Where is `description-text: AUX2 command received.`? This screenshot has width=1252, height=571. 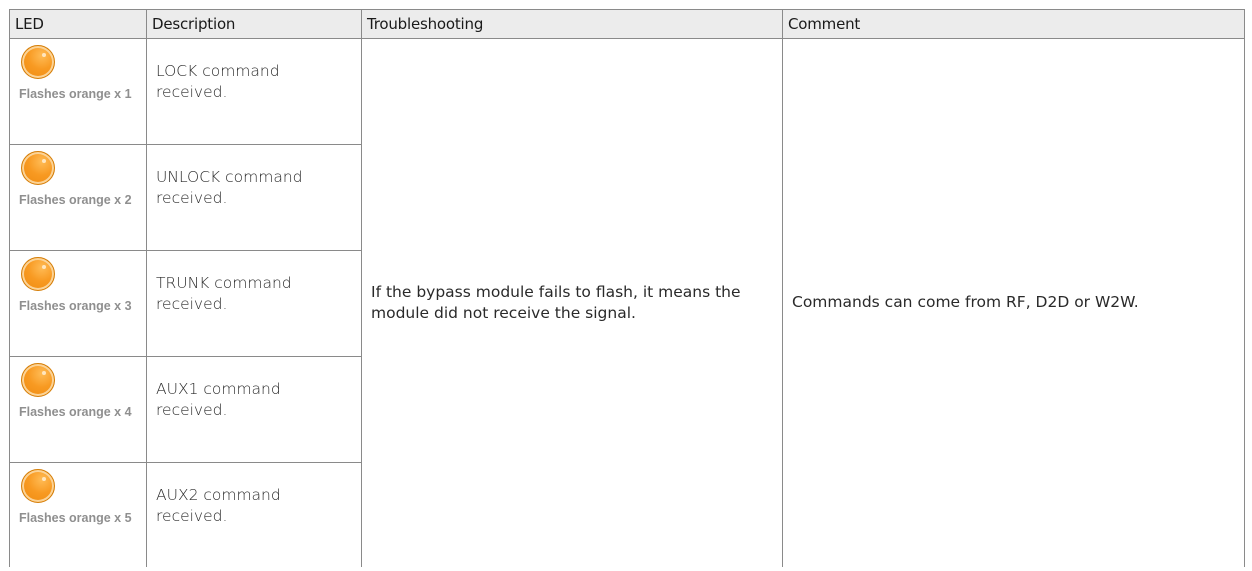 description-text: AUX2 command received. is located at coordinates (218, 505).